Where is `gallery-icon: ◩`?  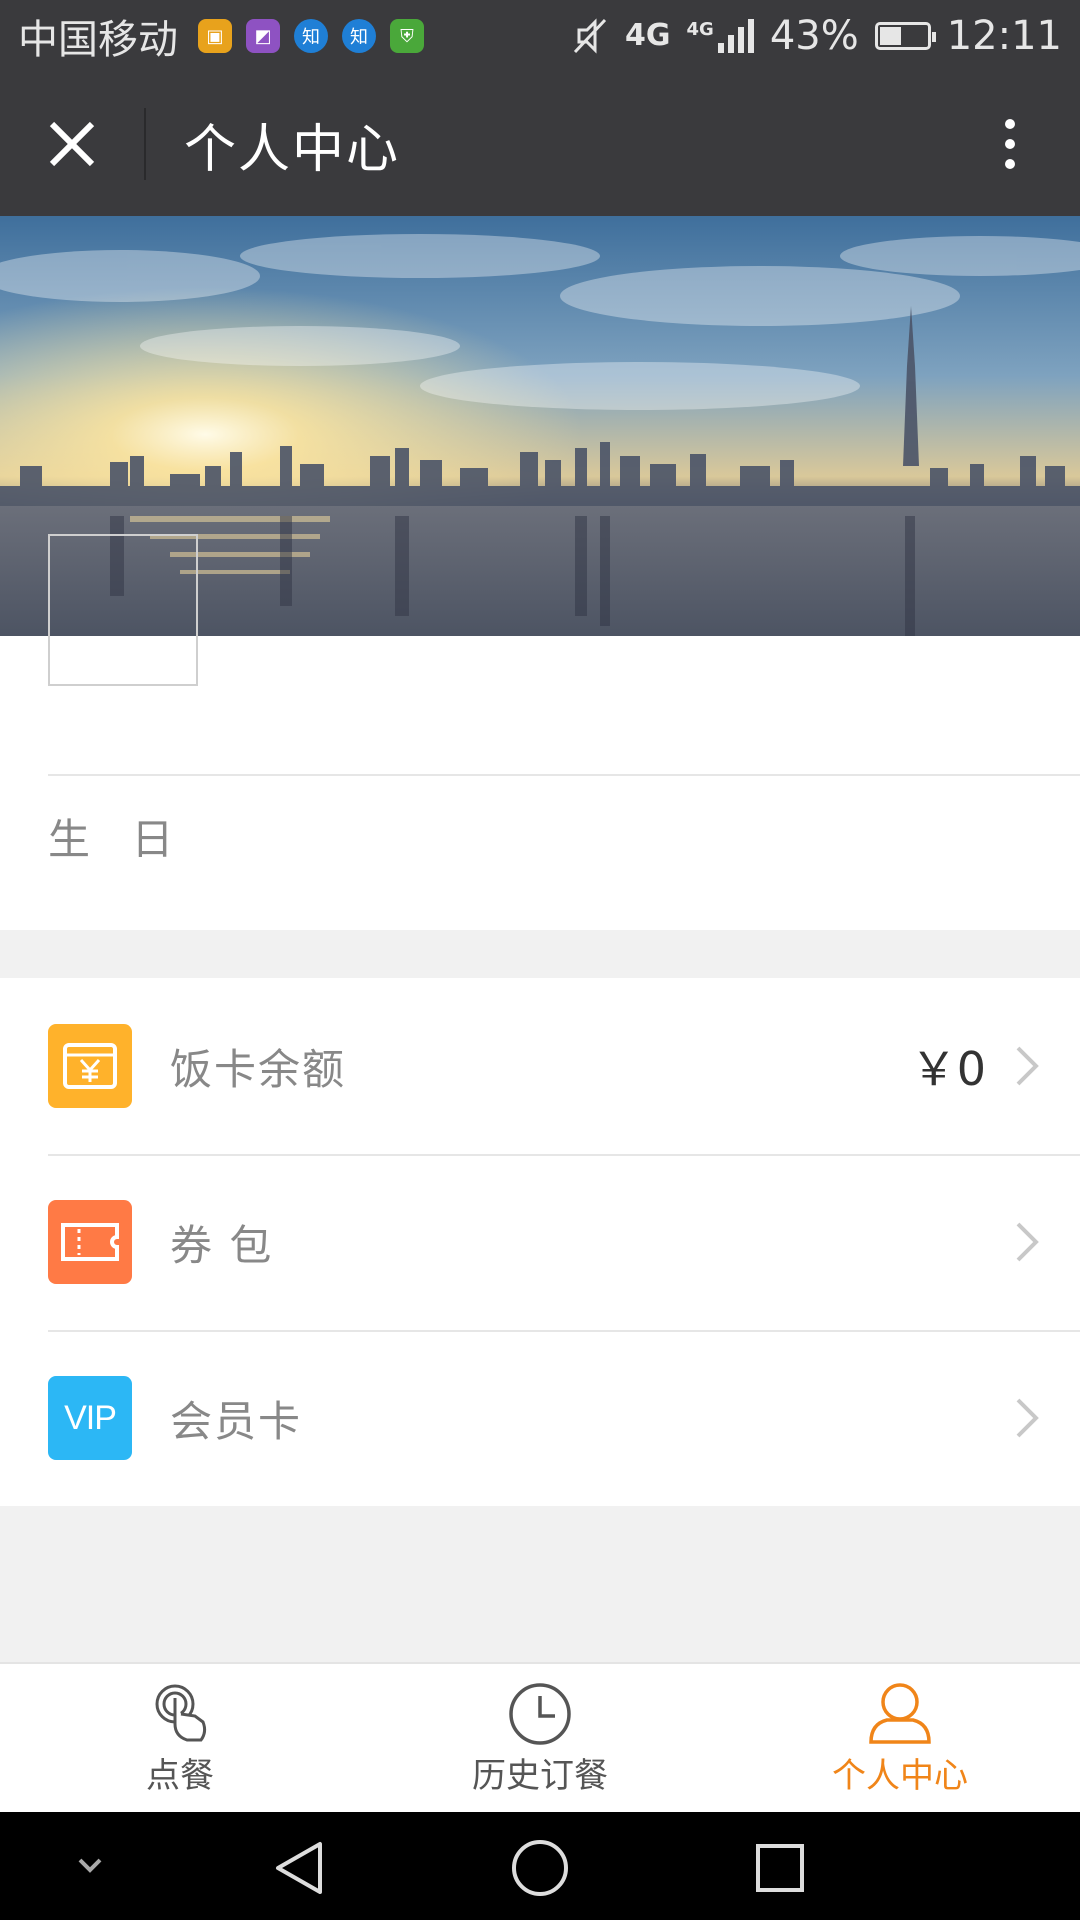
gallery-icon: ◩ is located at coordinates (263, 36).